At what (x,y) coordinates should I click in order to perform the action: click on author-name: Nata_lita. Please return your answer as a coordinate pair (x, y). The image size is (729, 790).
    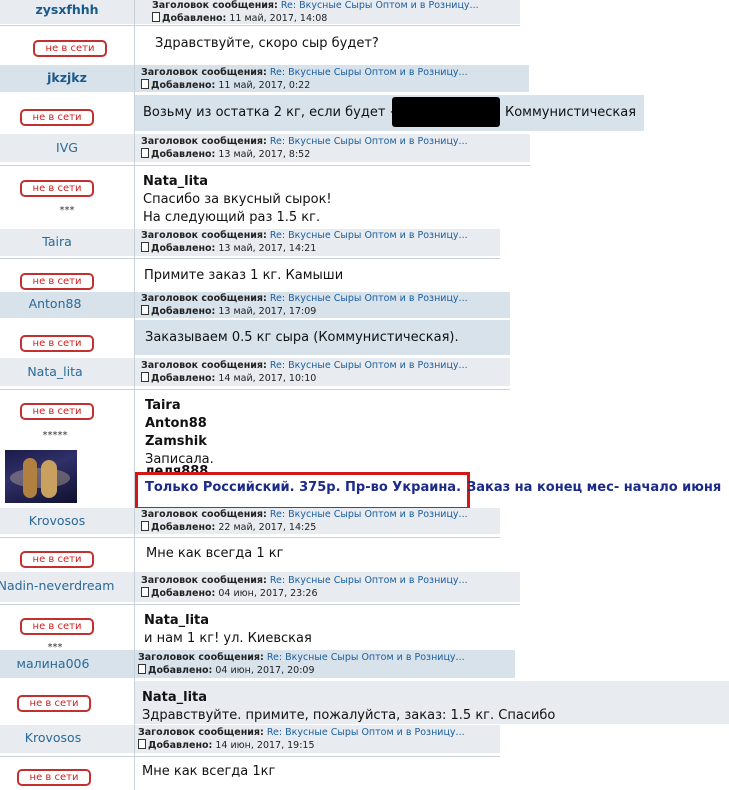
    Looking at the image, I should click on (61, 371).